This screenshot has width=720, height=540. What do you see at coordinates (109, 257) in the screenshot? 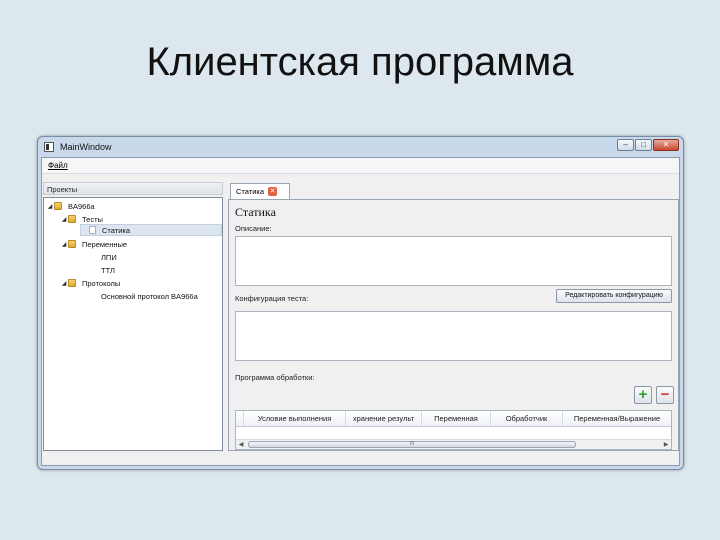
I see `tree-item-label: ЛПИ` at bounding box center [109, 257].